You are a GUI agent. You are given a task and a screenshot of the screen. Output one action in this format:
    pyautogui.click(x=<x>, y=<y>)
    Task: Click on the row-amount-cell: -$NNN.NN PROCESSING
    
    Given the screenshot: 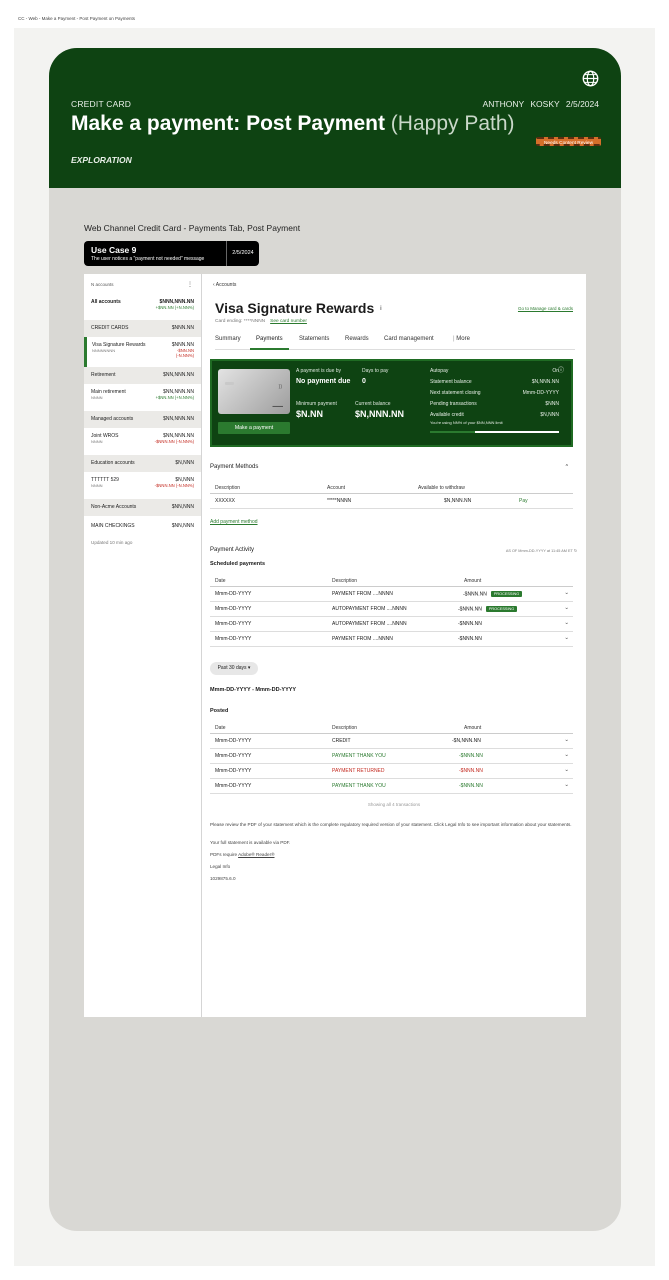 What is the action you would take?
    pyautogui.click(x=488, y=609)
    